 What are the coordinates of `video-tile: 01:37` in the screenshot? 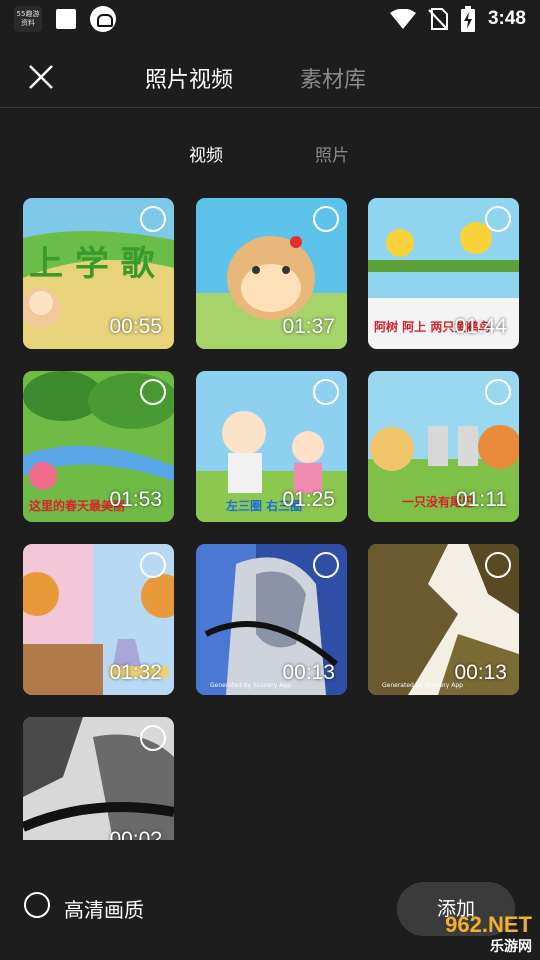 It's located at (271, 273).